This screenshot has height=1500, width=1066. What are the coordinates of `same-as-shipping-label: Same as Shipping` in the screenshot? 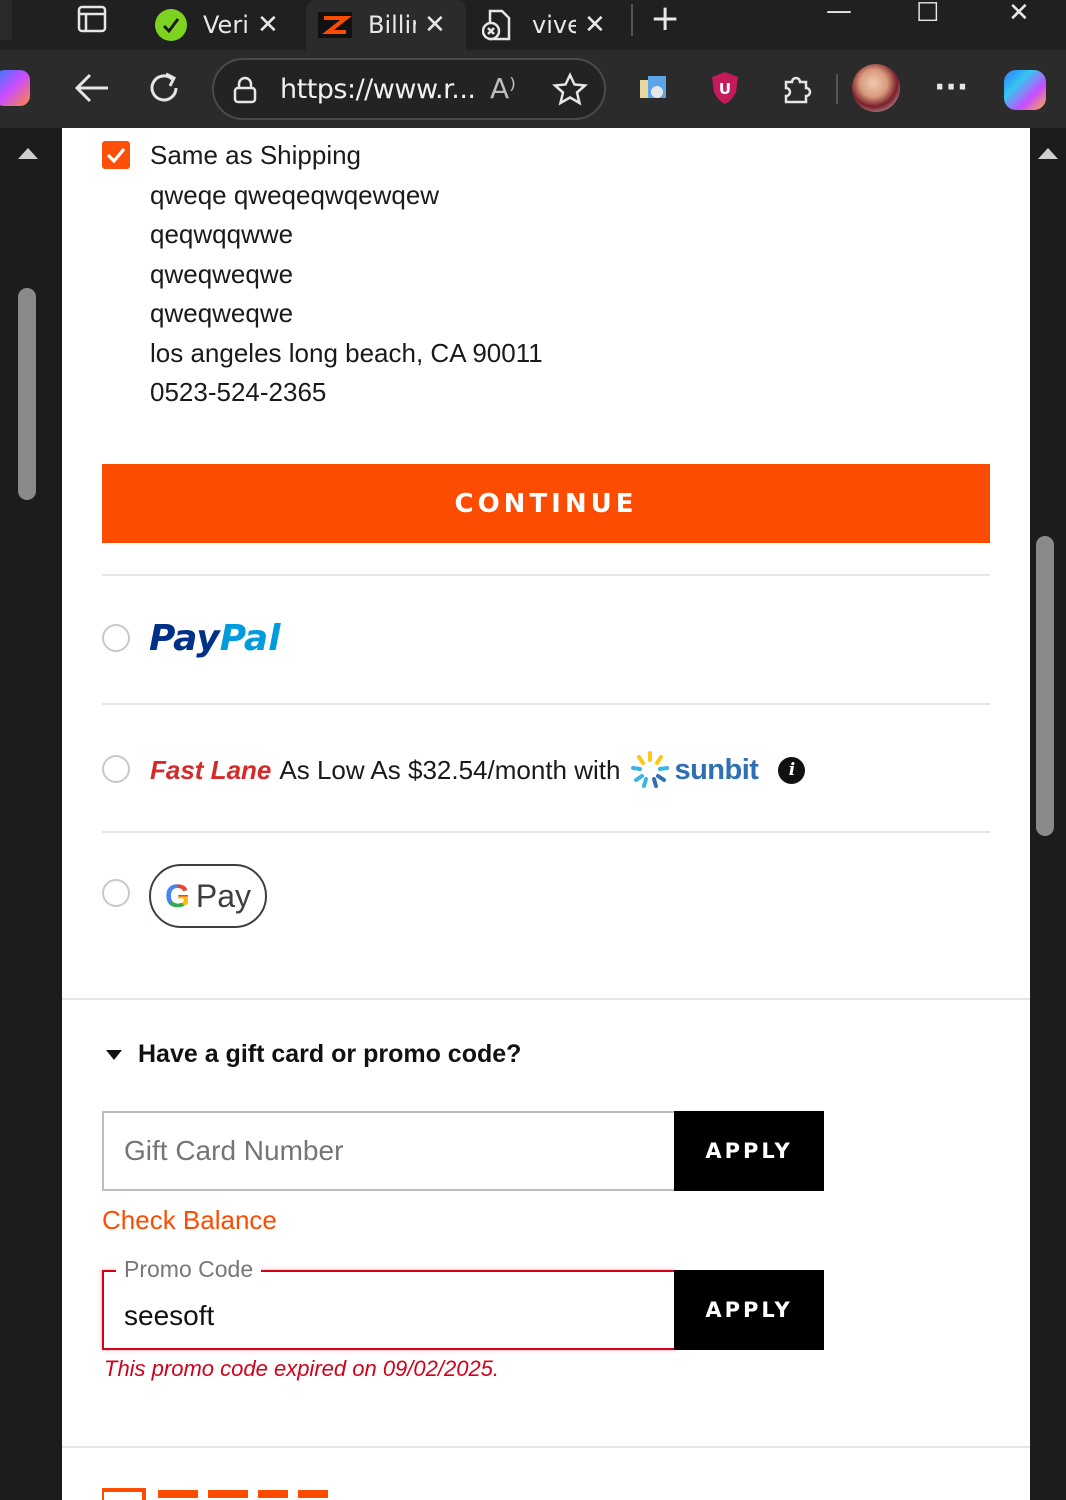 It's located at (256, 155).